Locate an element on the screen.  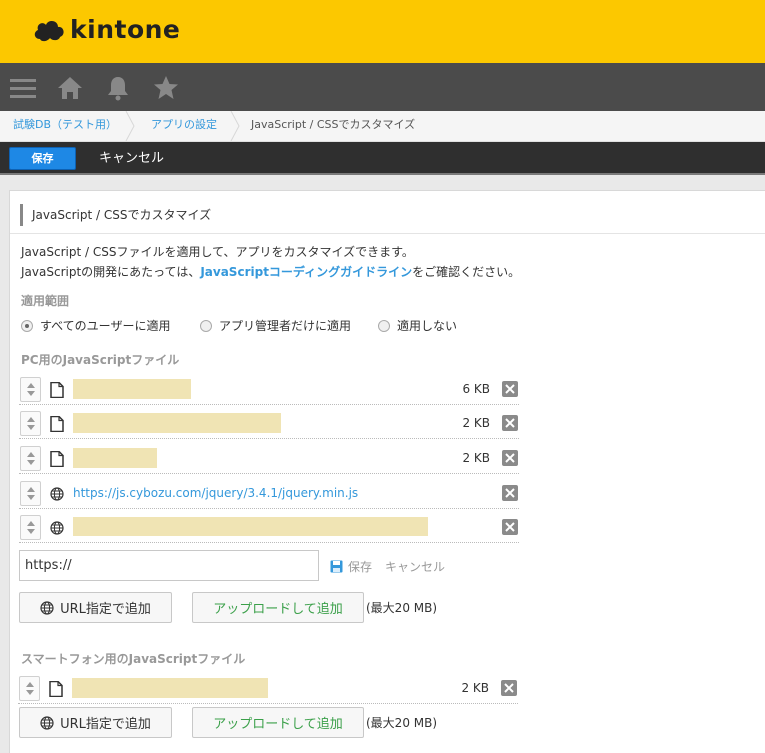
global-nav is located at coordinates (382, 87).